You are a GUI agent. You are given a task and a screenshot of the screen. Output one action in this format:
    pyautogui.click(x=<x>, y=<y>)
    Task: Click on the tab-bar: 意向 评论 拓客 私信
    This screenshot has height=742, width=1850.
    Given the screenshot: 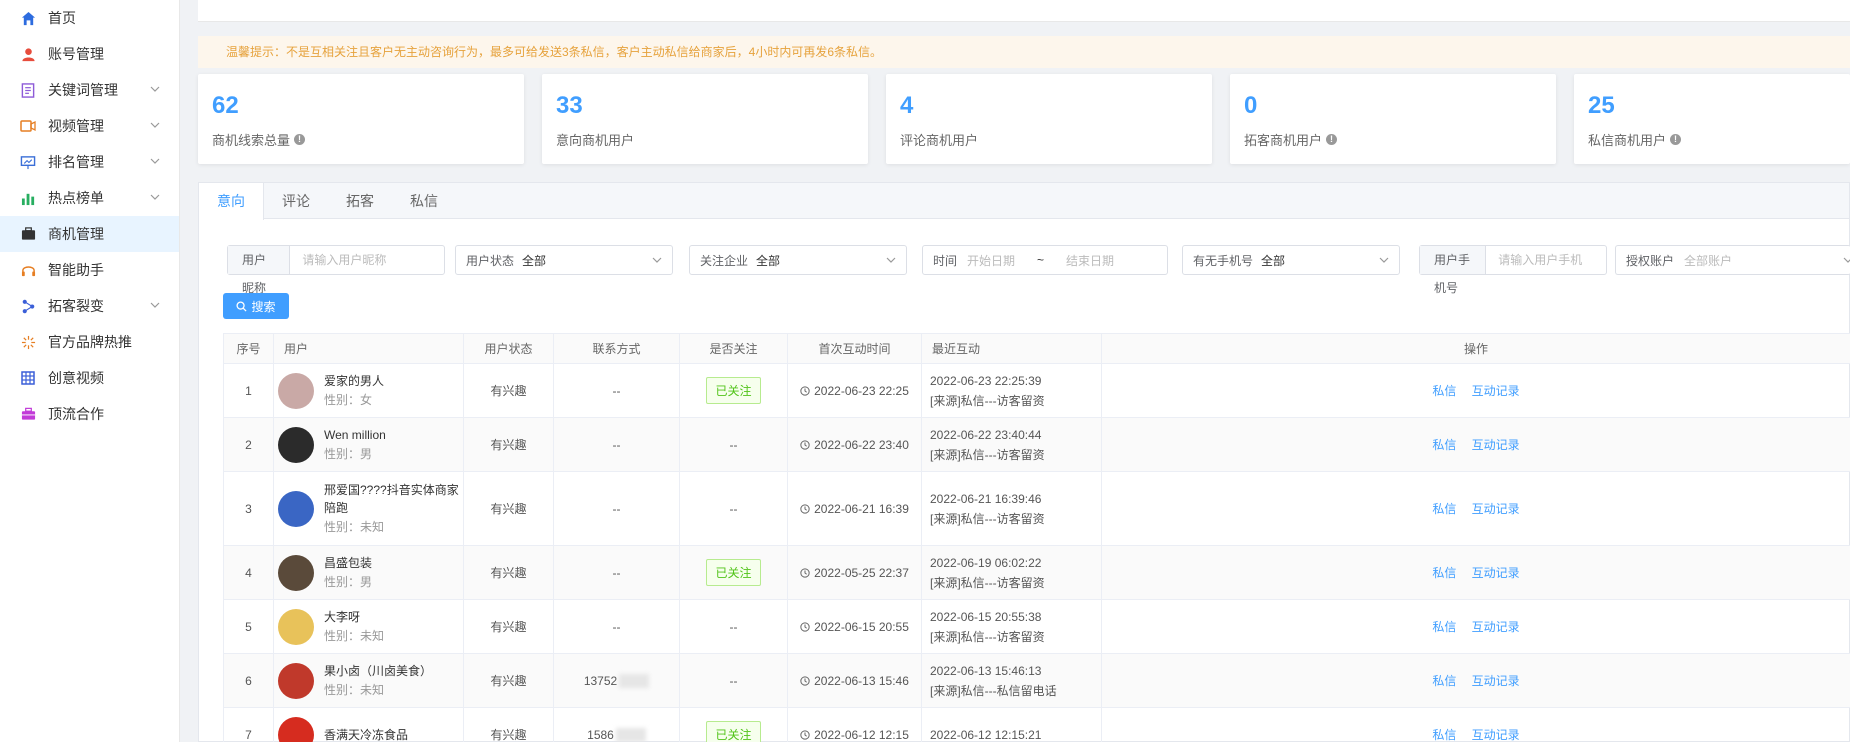 What is the action you would take?
    pyautogui.click(x=1024, y=201)
    